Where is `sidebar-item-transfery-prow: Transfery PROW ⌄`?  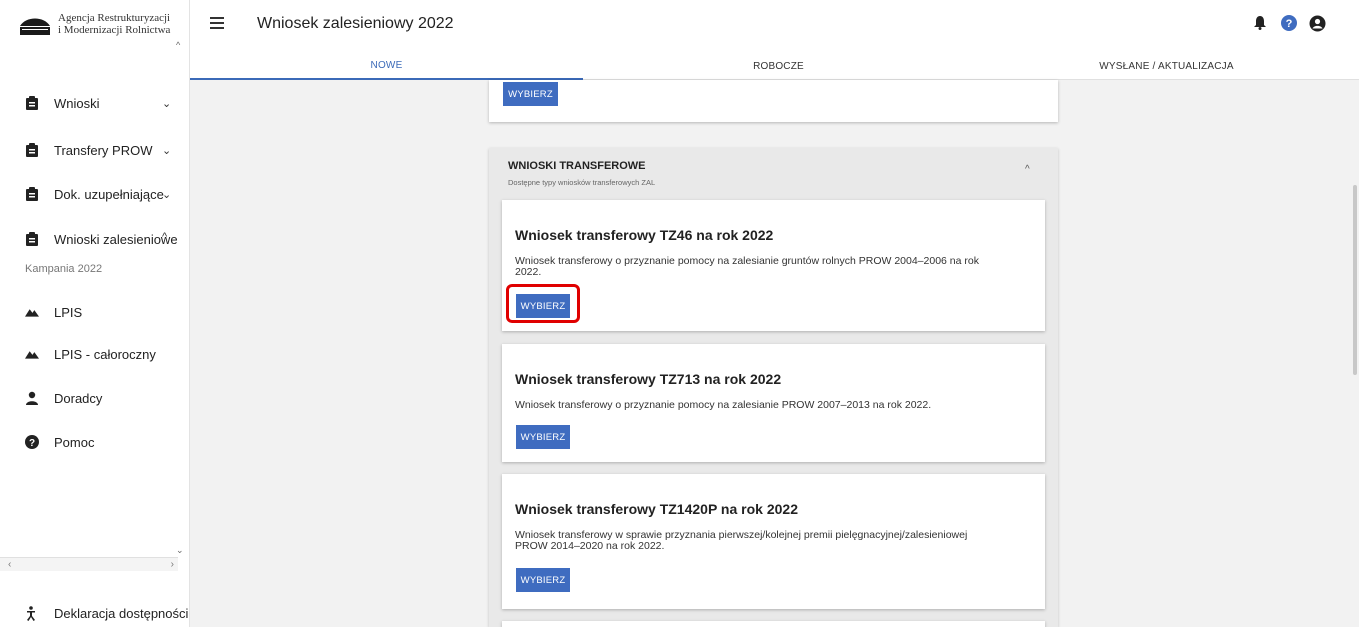
sidebar-item-transfery-prow: Transfery PROW ⌄ is located at coordinates (98, 150).